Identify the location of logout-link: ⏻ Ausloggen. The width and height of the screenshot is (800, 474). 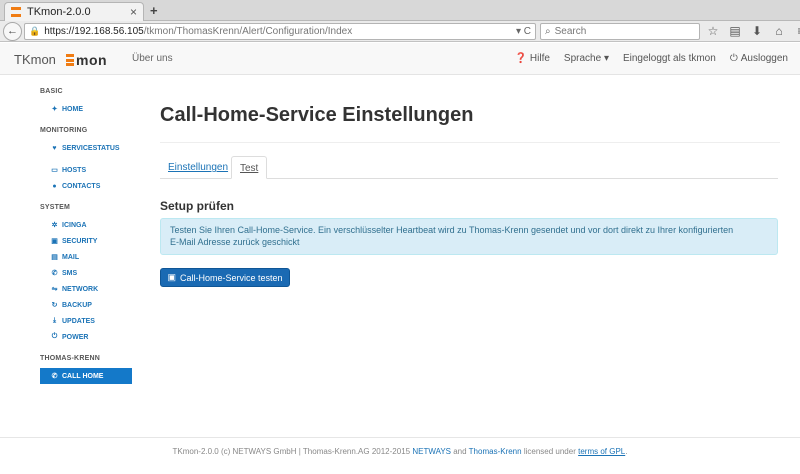
(759, 58).